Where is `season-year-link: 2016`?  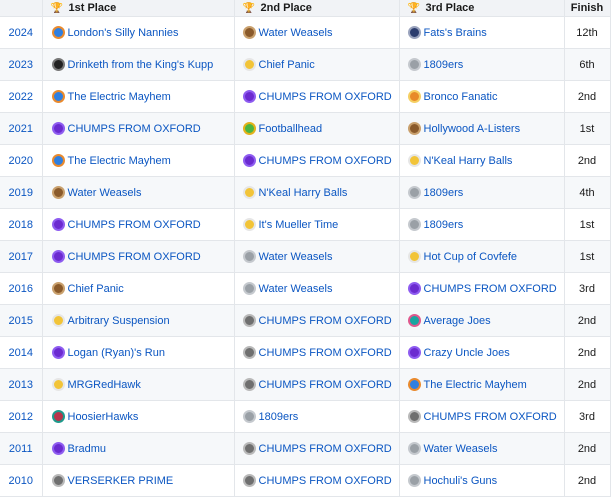 season-year-link: 2016 is located at coordinates (21, 288).